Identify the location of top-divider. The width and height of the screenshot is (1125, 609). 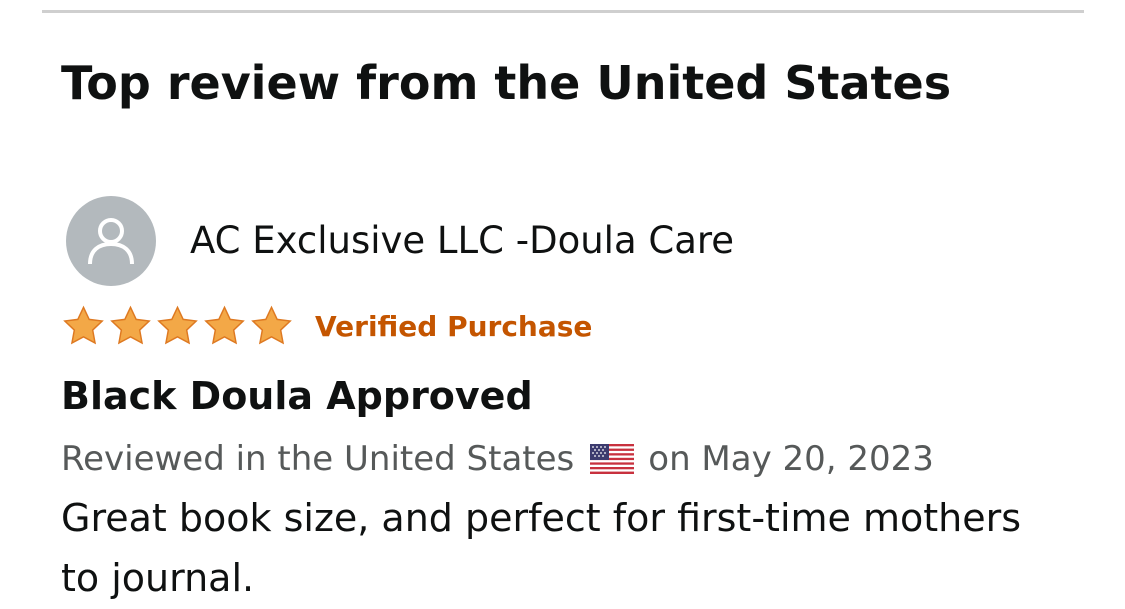
(563, 11).